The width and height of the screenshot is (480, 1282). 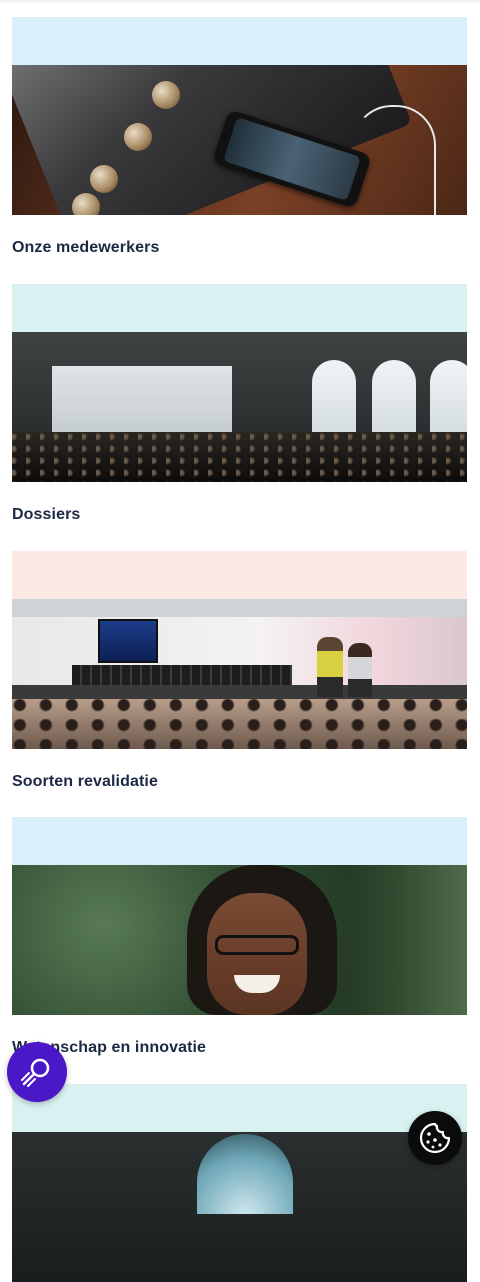 I want to click on library-interior-photo, so click(x=239, y=1207).